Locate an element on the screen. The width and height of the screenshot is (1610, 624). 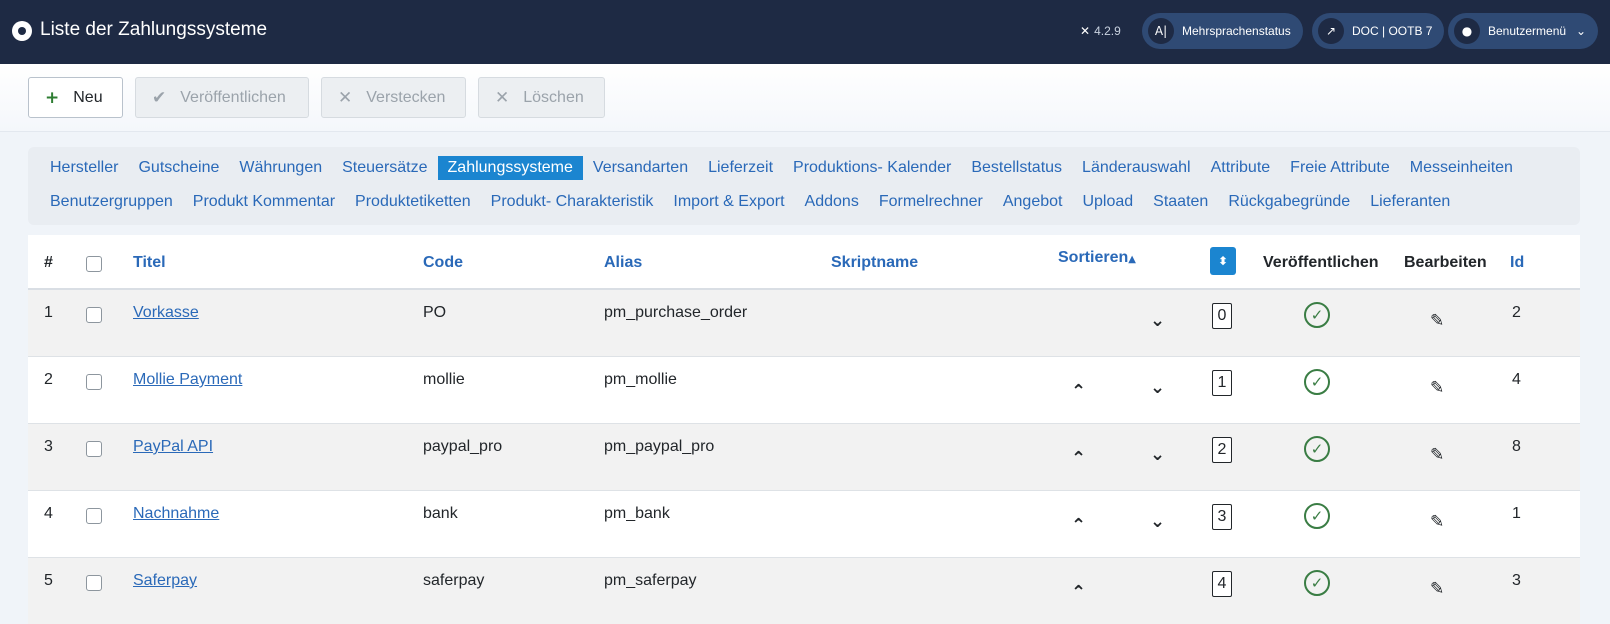
header-sort: Sortieren▲ is located at coordinates (1097, 258).